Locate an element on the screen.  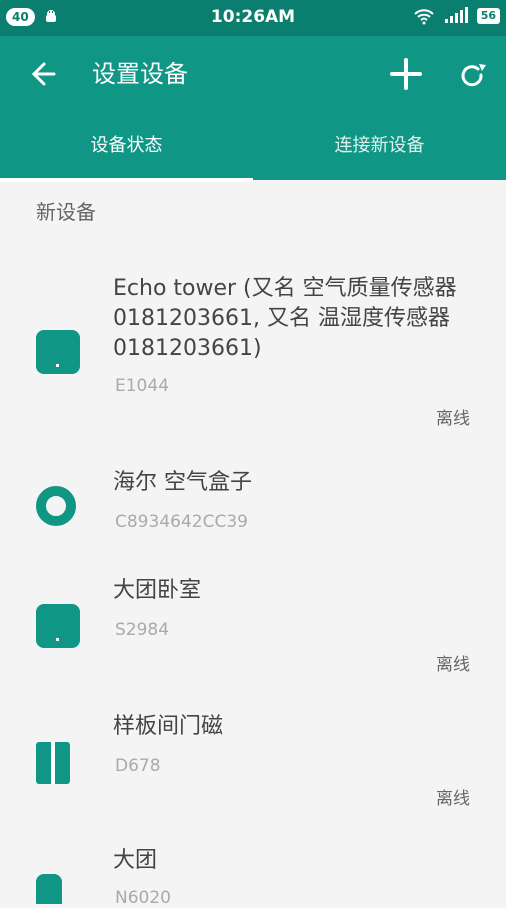
battery-indicator: 56 is located at coordinates (488, 16).